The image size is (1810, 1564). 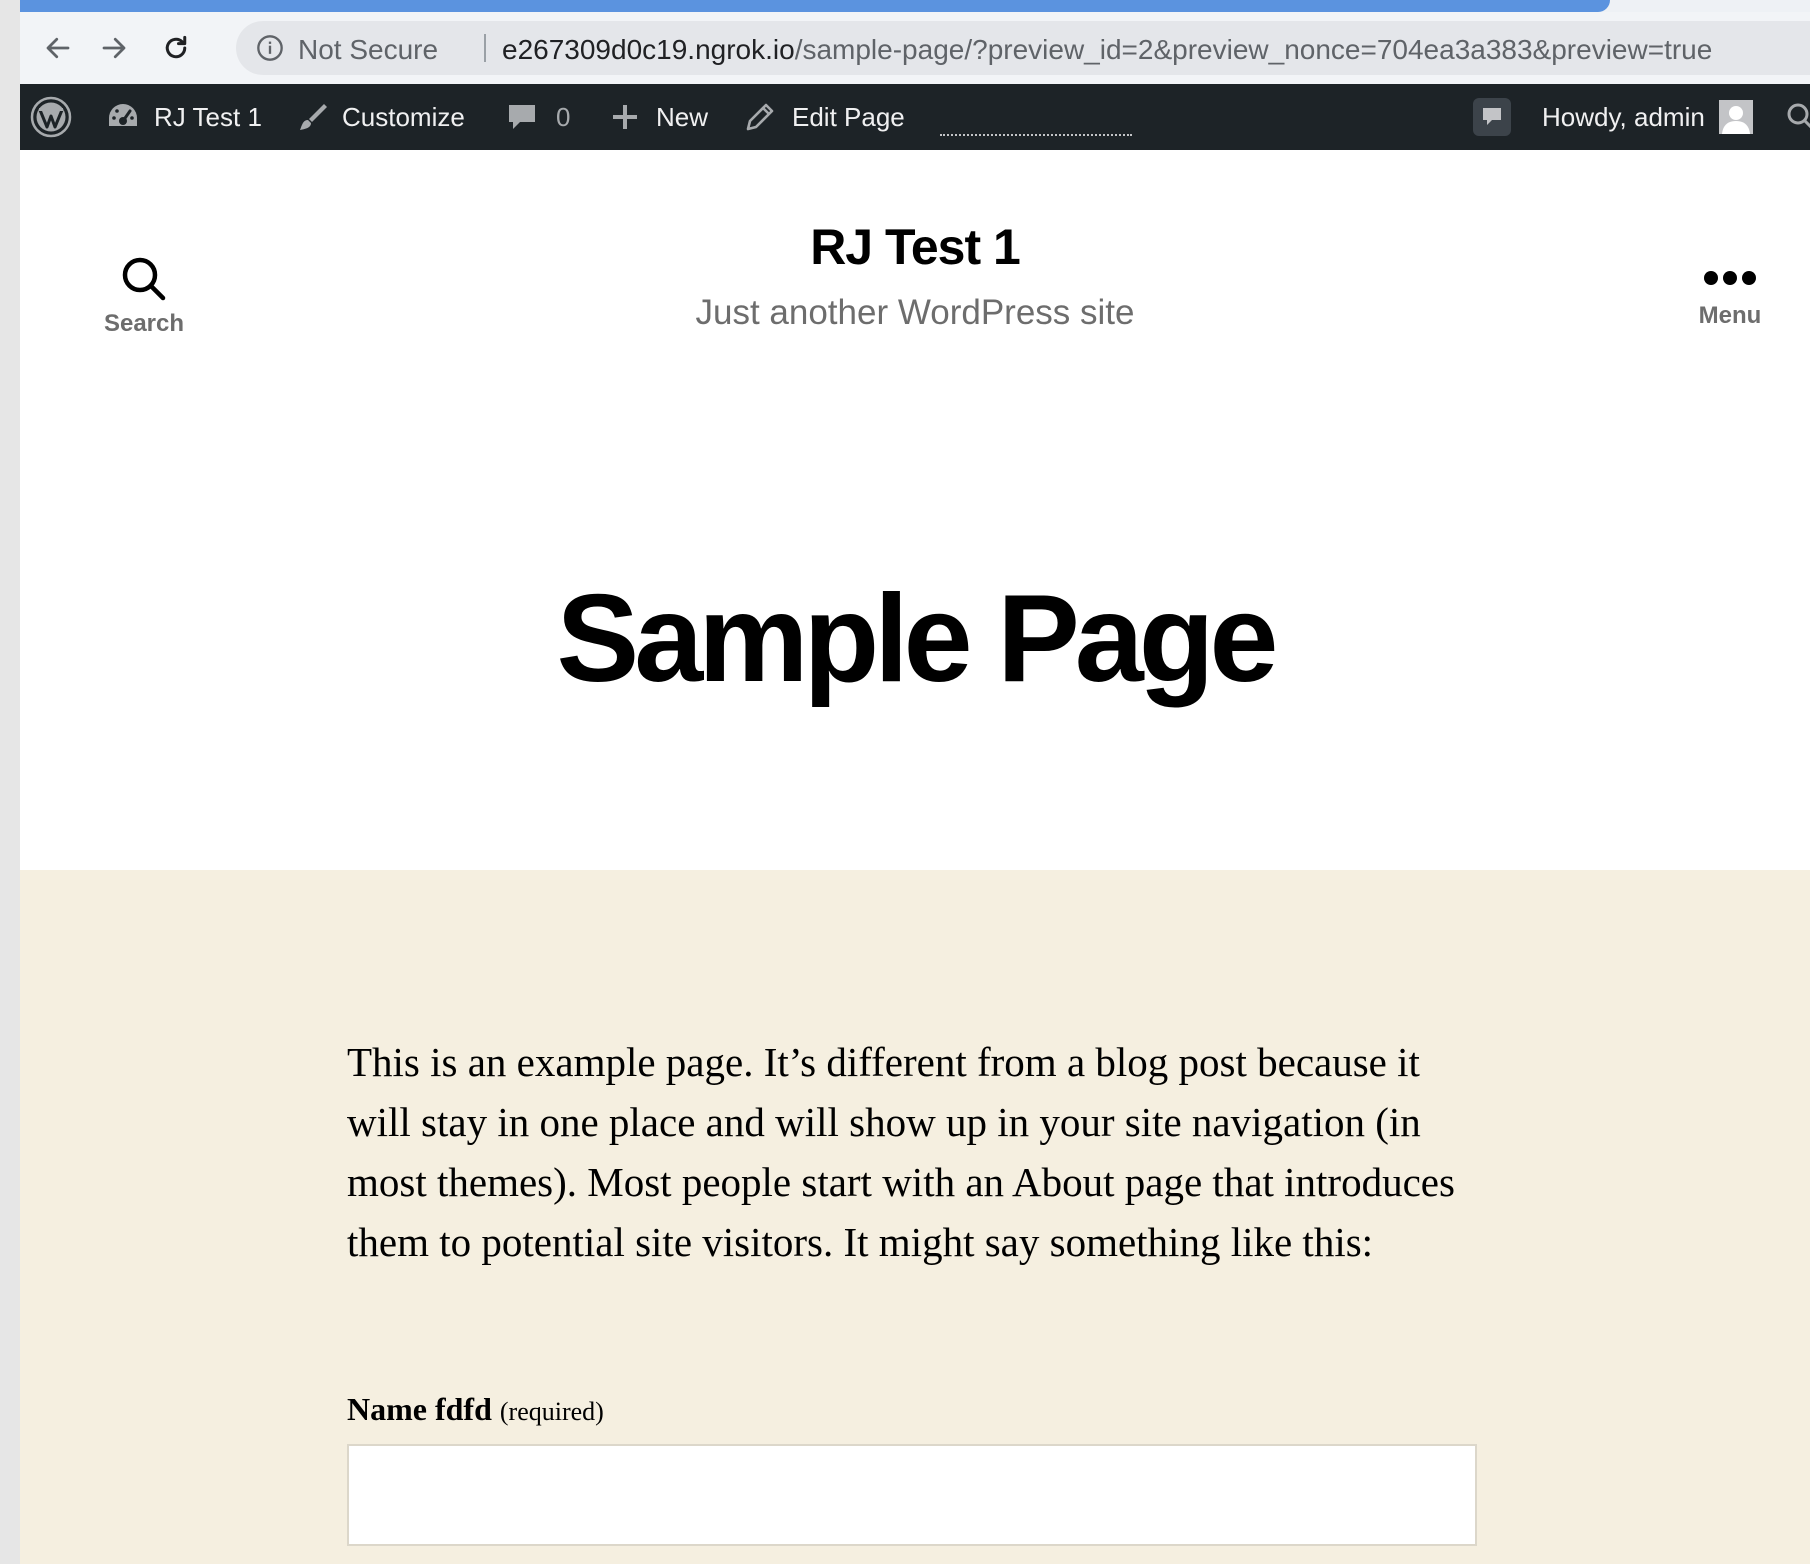 What do you see at coordinates (917, 639) in the screenshot?
I see `page-title: Sample Page` at bounding box center [917, 639].